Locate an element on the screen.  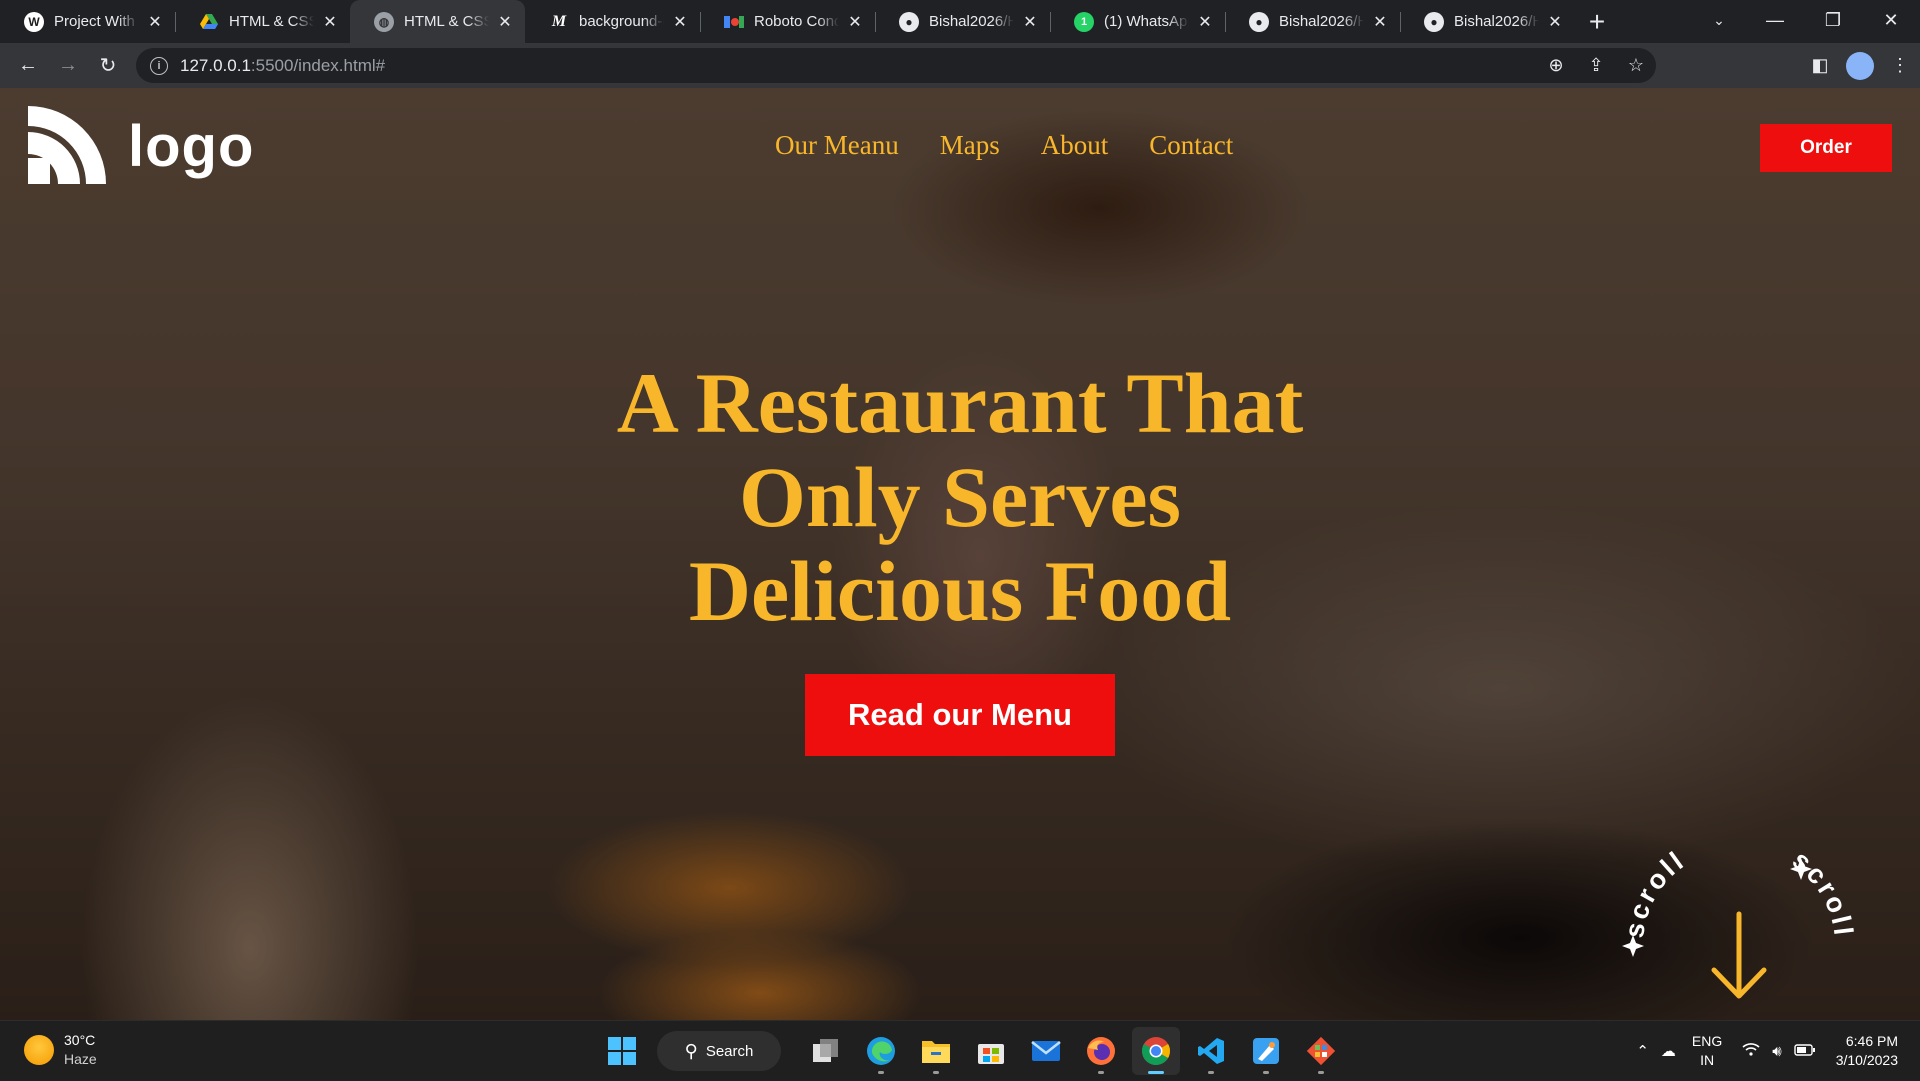
bookmark-star-icon: ☆ is located at coordinates (1636, 65).